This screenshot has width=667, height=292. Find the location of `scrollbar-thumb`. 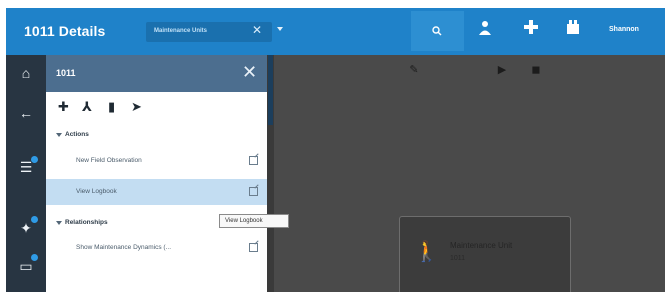

scrollbar-thumb is located at coordinates (270, 90).